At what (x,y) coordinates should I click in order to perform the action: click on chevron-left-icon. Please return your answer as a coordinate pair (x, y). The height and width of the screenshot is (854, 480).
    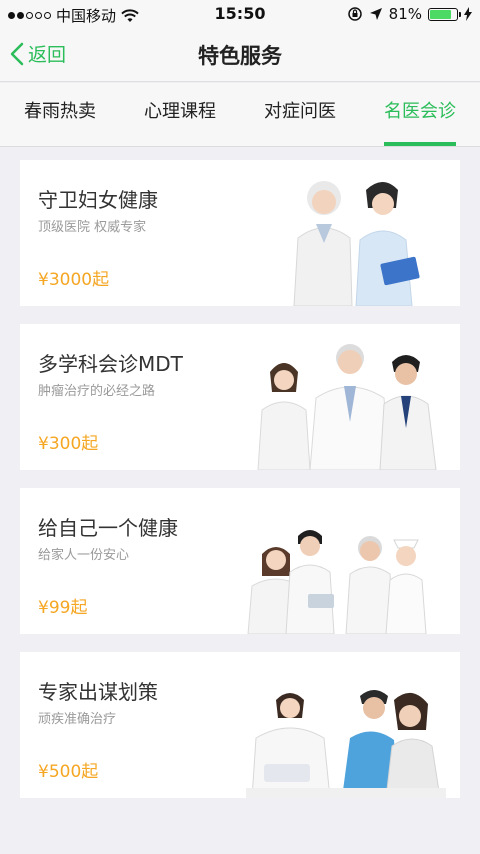
    Looking at the image, I should click on (17, 53).